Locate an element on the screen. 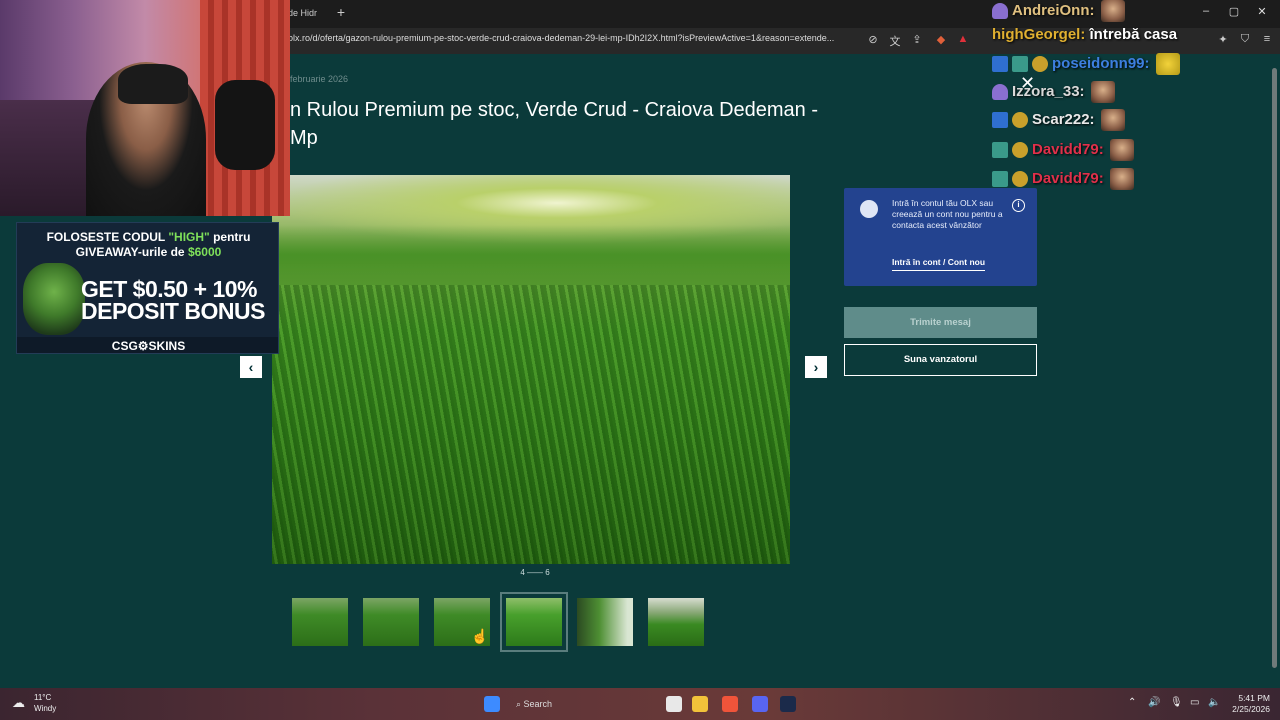 This screenshot has width=1280, height=720. chat-username: highGeorgel: is located at coordinates (1039, 34).